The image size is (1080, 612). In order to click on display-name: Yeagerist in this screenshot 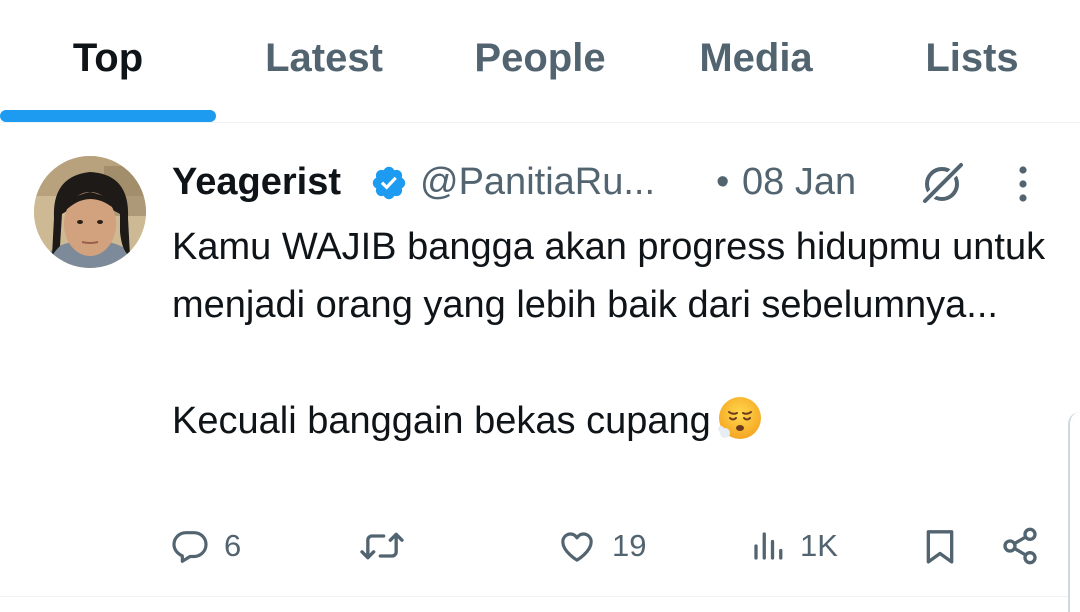, I will do `click(256, 182)`.